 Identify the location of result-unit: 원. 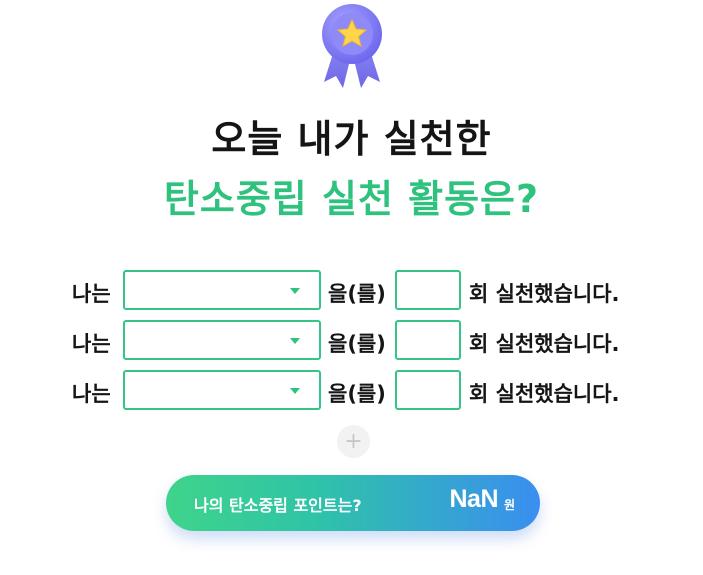
(509, 505).